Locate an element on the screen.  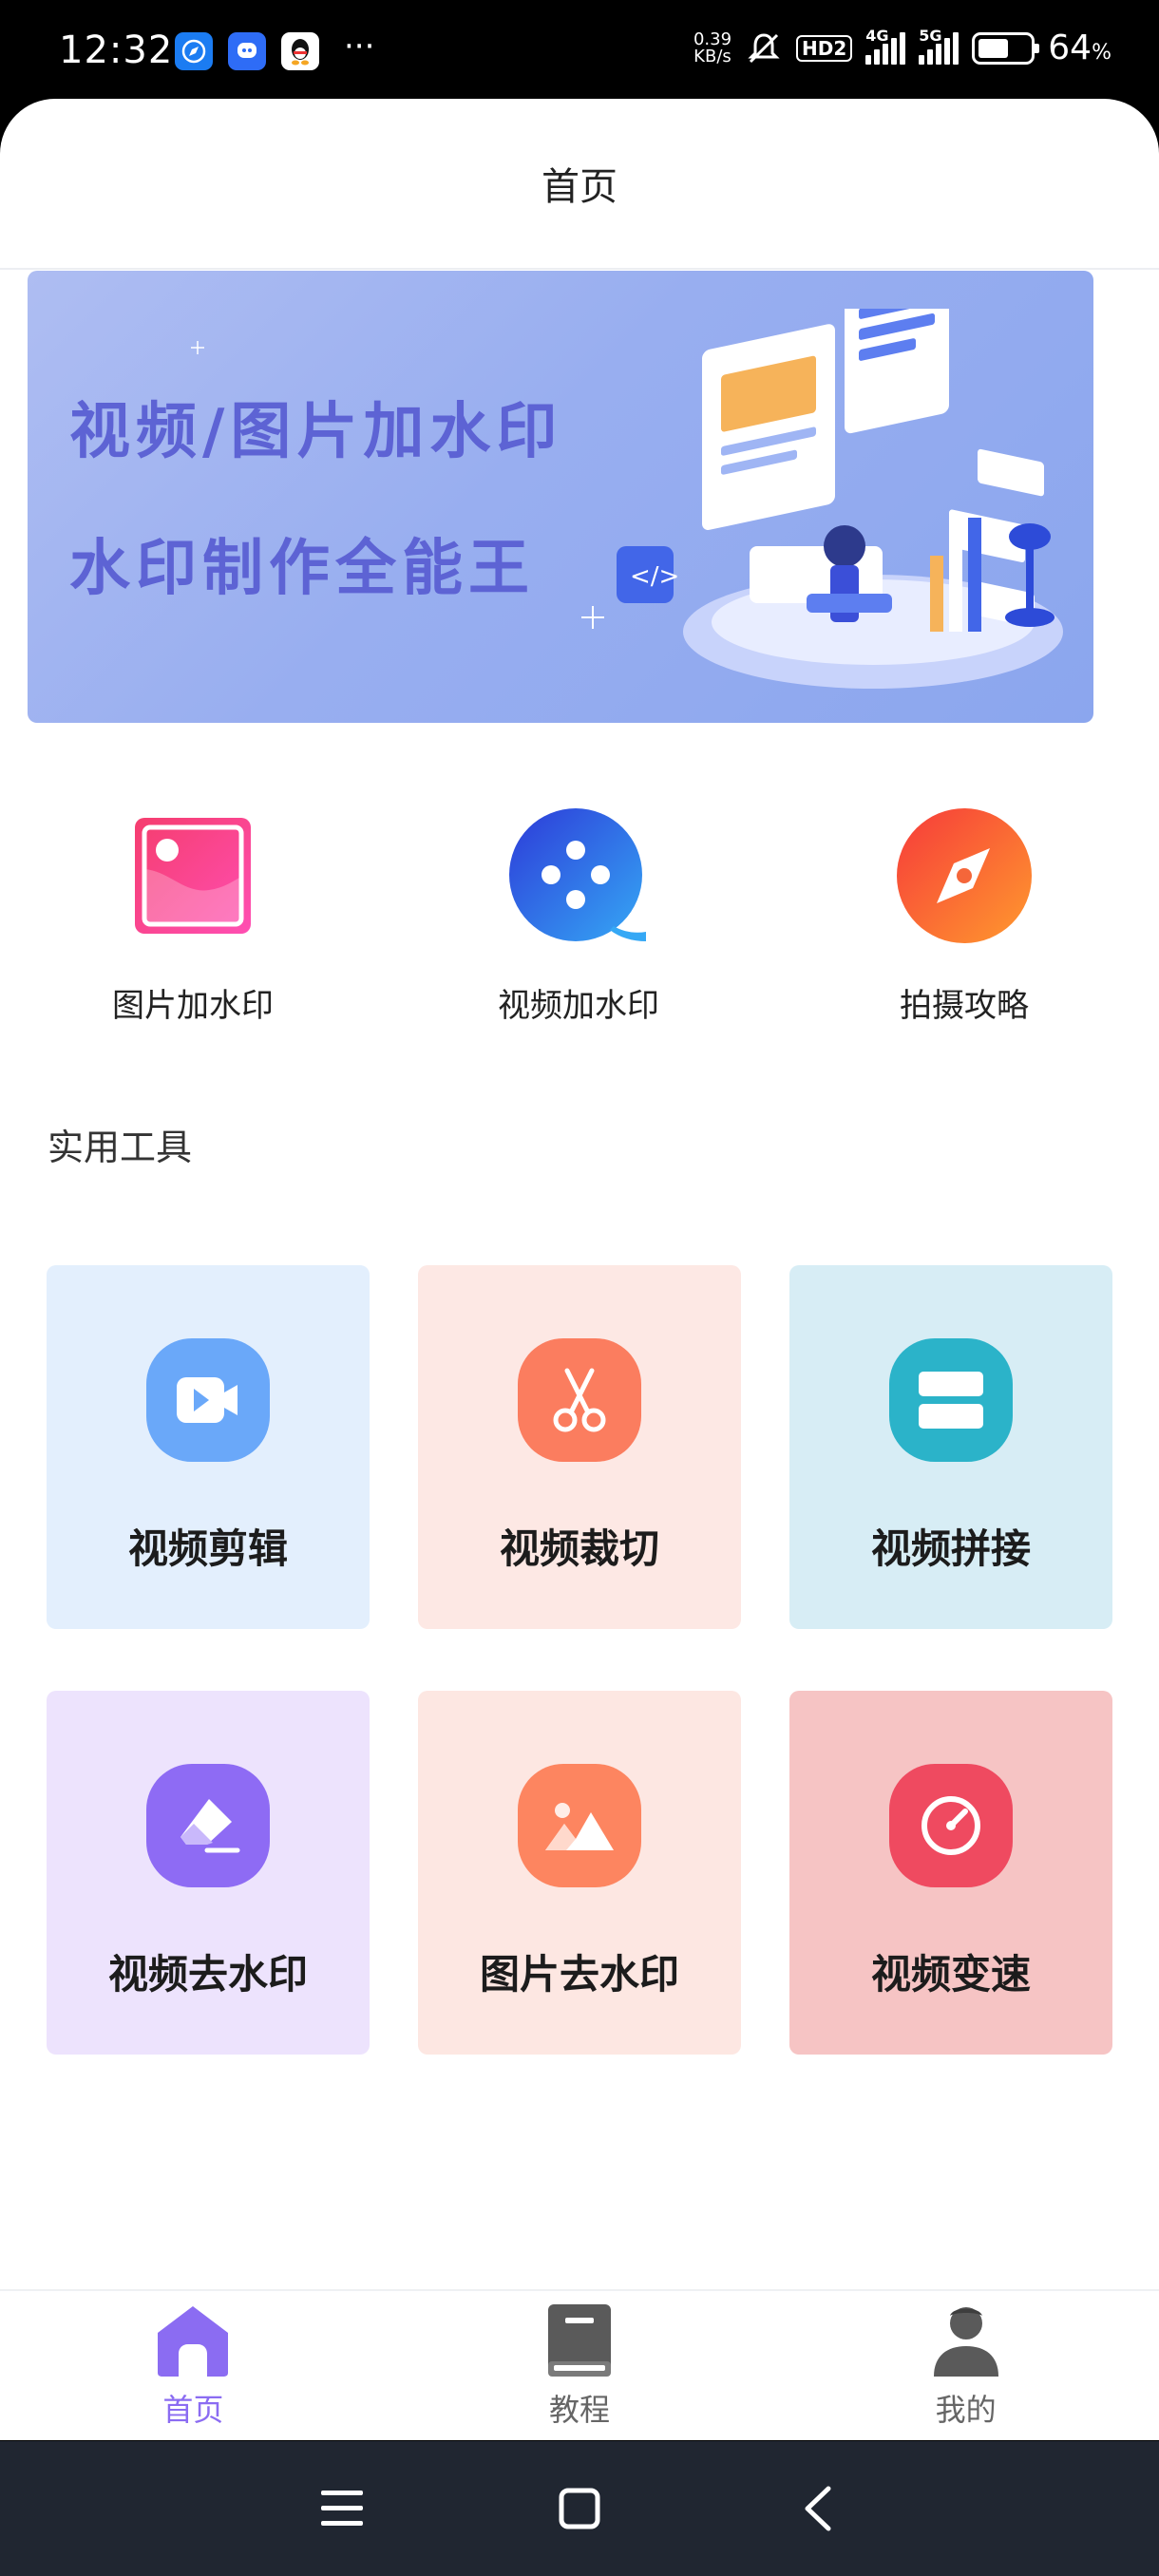
network-speed-unit: KB/s is located at coordinates (713, 56).